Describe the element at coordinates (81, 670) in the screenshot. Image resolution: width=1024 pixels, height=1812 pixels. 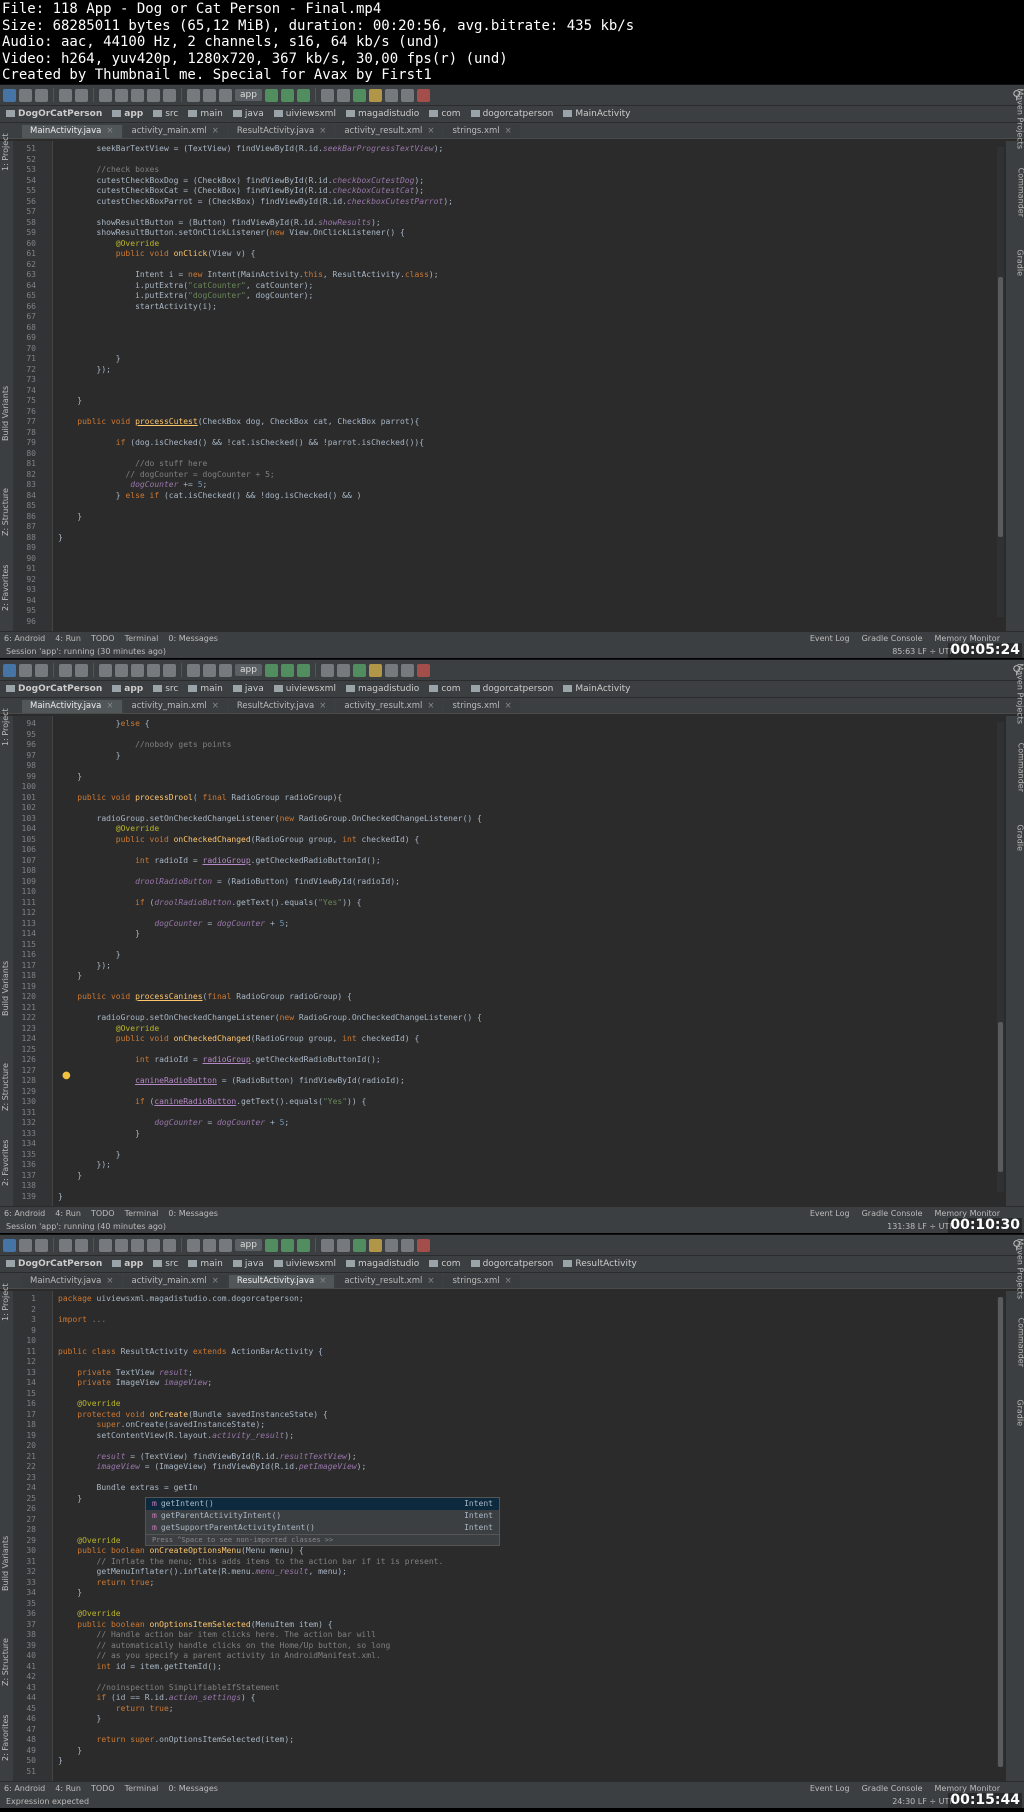
I see `redo-icon` at that location.